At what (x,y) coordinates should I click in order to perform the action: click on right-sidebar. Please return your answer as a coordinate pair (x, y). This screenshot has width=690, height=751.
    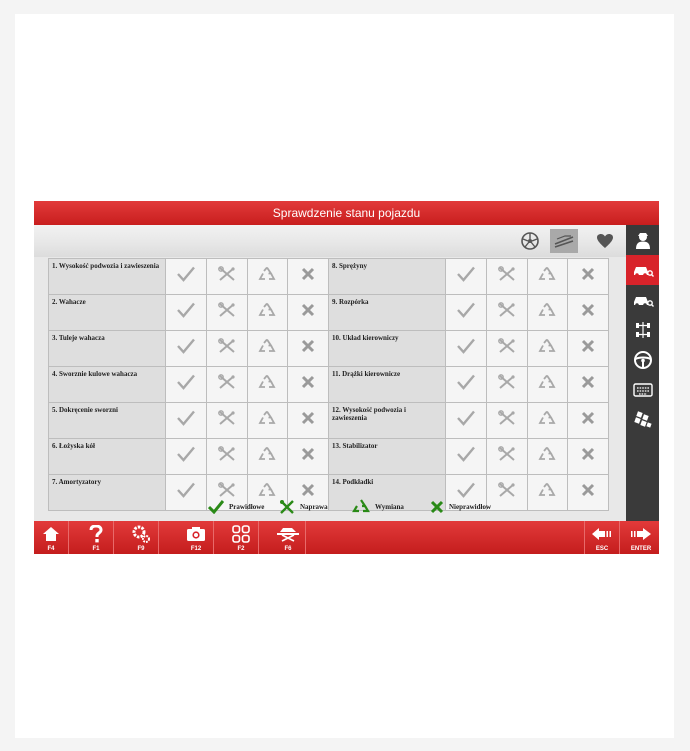
    Looking at the image, I should click on (642, 373).